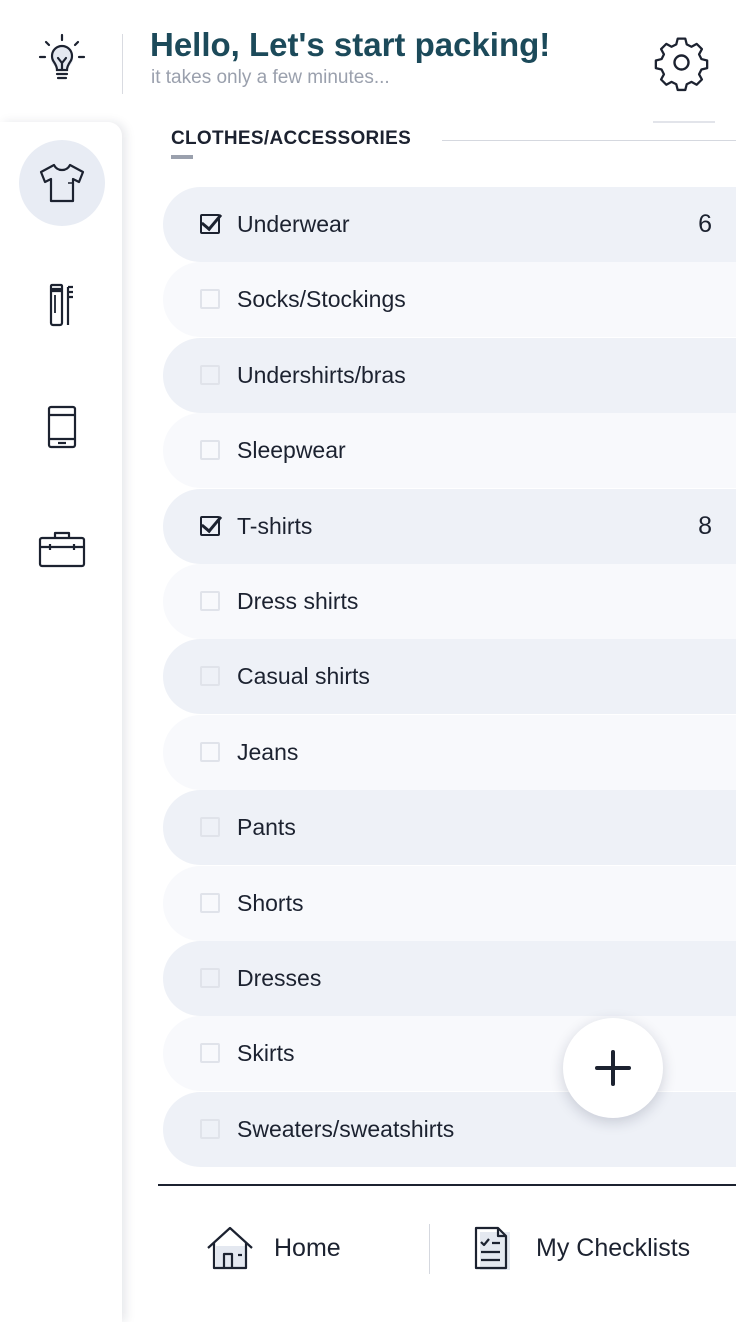 The height and width of the screenshot is (1322, 736). Describe the element at coordinates (449, 828) in the screenshot. I see `list-item: Pants` at that location.